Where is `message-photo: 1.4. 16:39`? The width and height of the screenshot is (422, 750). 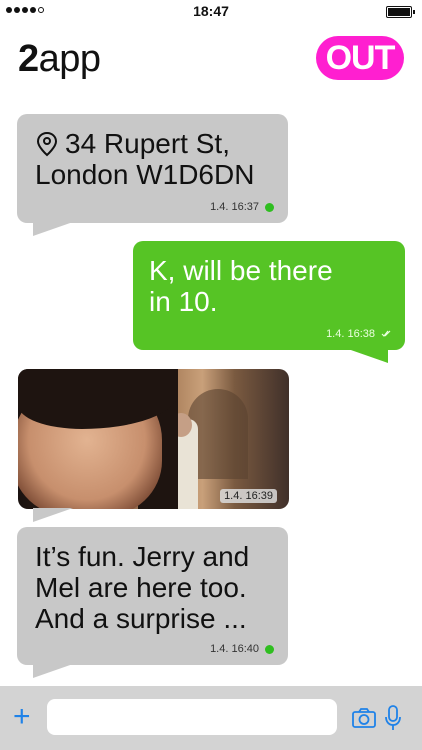
message-photo: 1.4. 16:39 is located at coordinates (153, 439).